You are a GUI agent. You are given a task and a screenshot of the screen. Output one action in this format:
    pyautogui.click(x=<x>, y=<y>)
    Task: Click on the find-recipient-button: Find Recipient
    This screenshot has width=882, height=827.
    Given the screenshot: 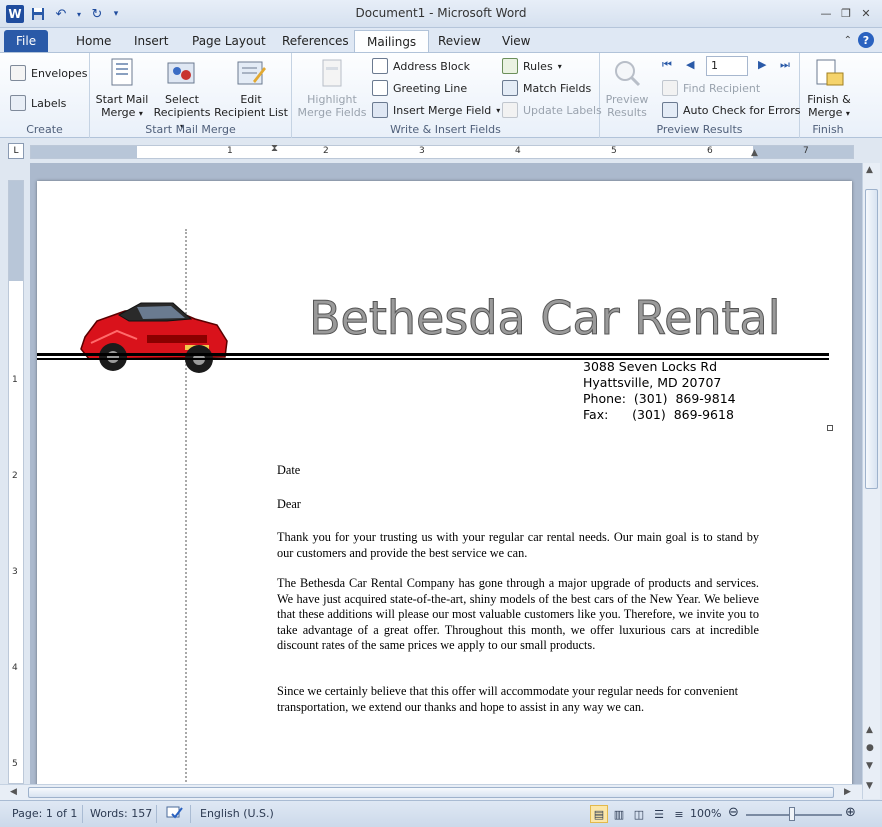 What is the action you would take?
    pyautogui.click(x=711, y=88)
    